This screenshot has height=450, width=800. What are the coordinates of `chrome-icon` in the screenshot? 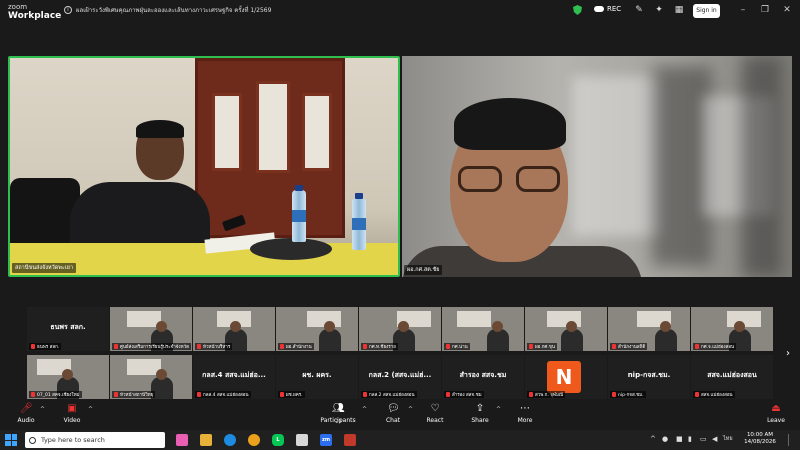 It's located at (254, 440).